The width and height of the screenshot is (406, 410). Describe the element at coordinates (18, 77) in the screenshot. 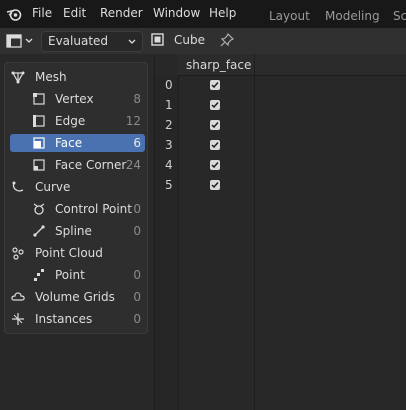

I see `mesh-icon` at that location.